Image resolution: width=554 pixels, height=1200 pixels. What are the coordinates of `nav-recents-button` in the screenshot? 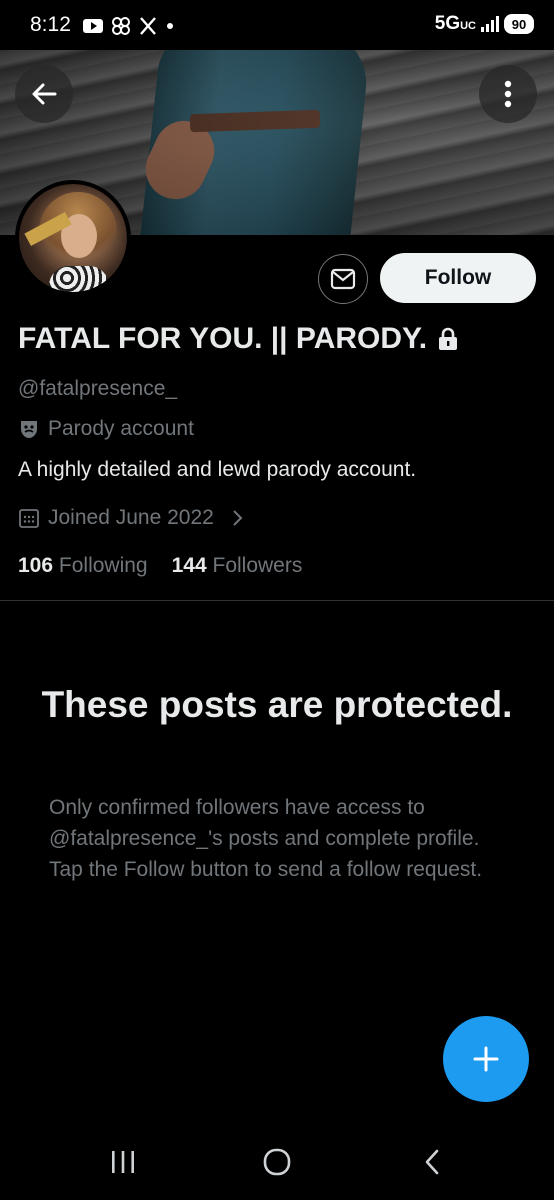 It's located at (123, 1162).